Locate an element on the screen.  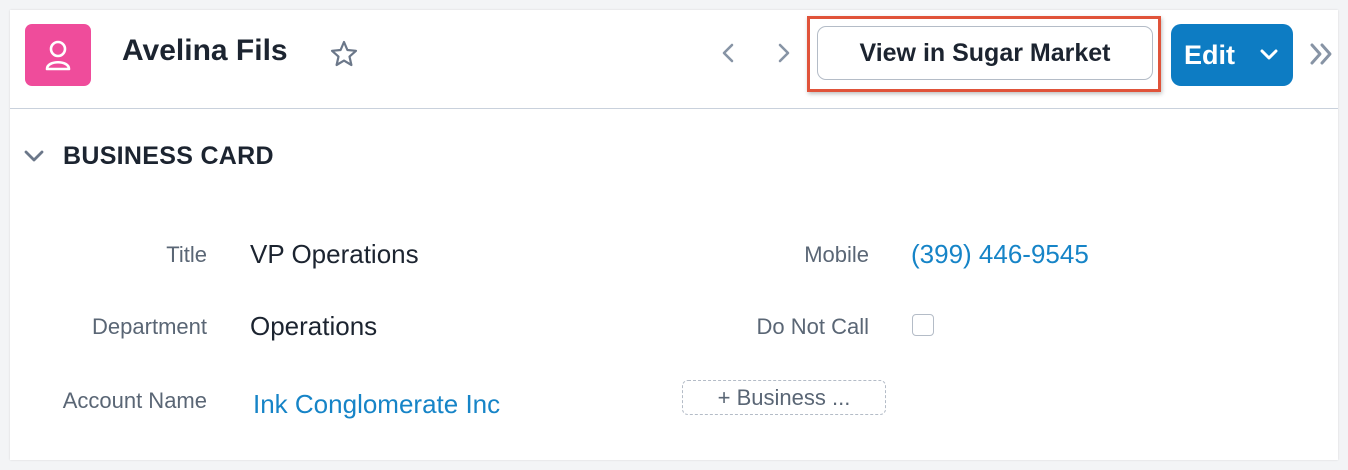
field-label-account-name: Account Name is located at coordinates (134, 400).